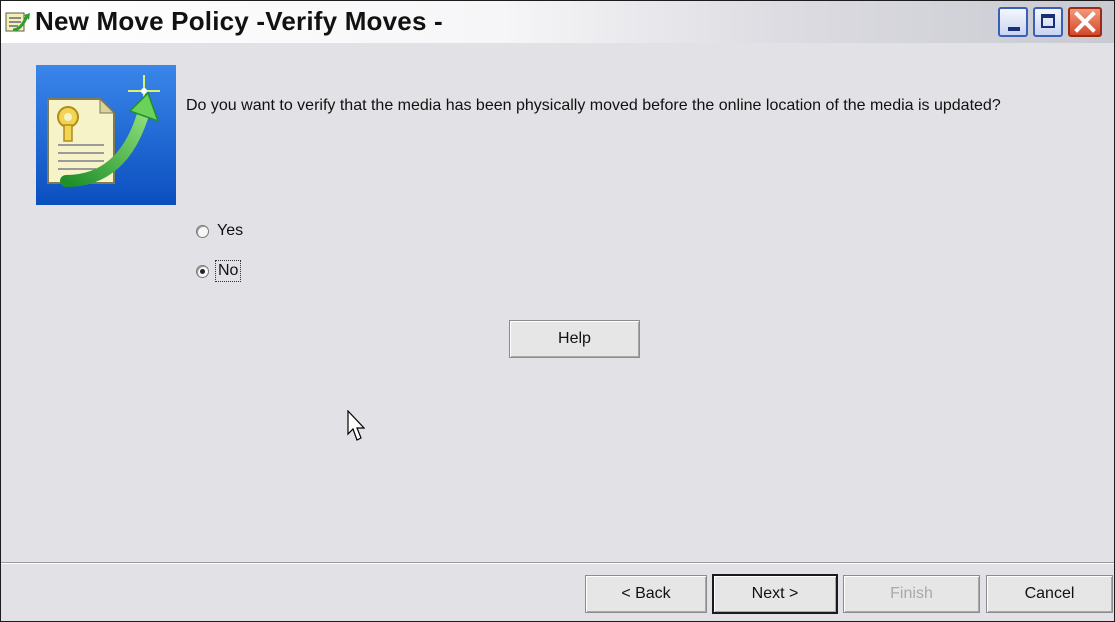 Image resolution: width=1115 pixels, height=622 pixels. Describe the element at coordinates (202, 271) in the screenshot. I see `no-radio` at that location.